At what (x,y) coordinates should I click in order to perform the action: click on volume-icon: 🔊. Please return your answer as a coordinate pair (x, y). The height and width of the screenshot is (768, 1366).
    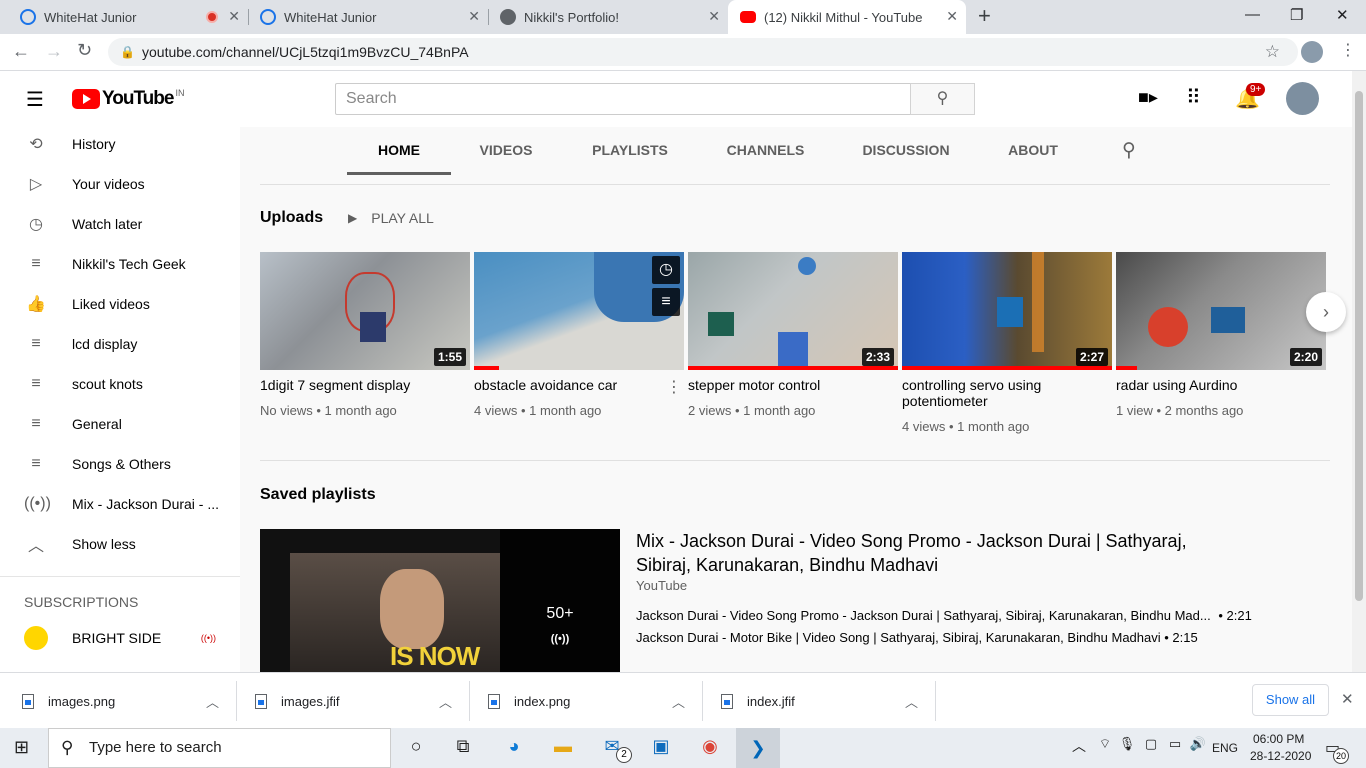
    Looking at the image, I should click on (1198, 748).